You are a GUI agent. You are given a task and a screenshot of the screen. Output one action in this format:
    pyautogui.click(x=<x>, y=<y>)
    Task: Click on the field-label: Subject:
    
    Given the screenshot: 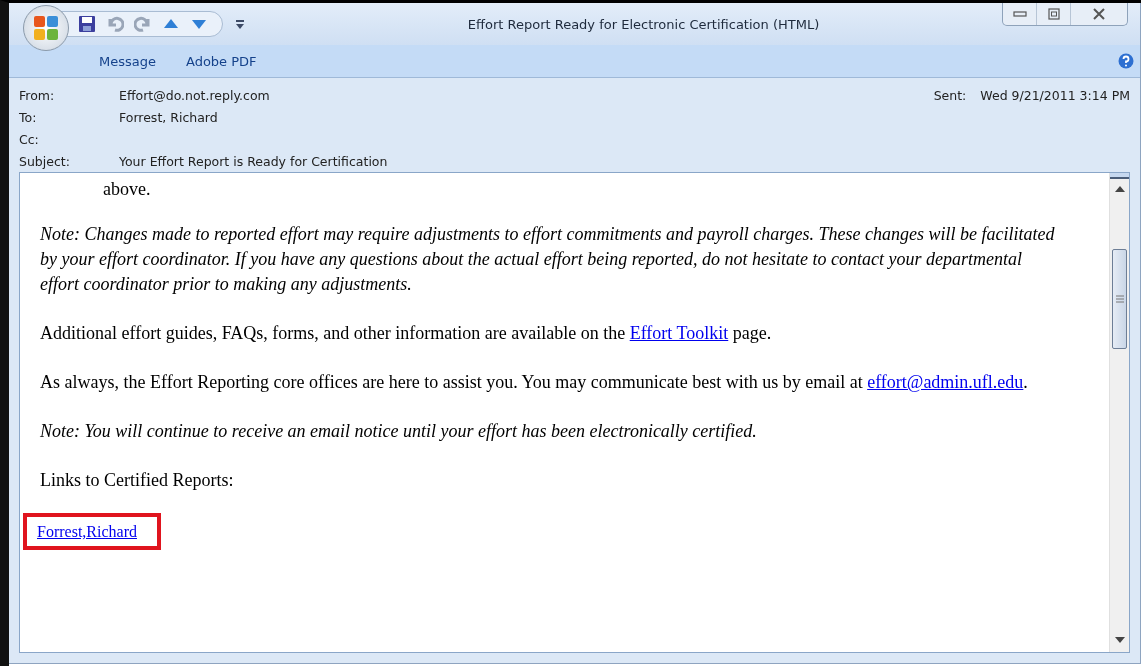 What is the action you would take?
    pyautogui.click(x=45, y=161)
    